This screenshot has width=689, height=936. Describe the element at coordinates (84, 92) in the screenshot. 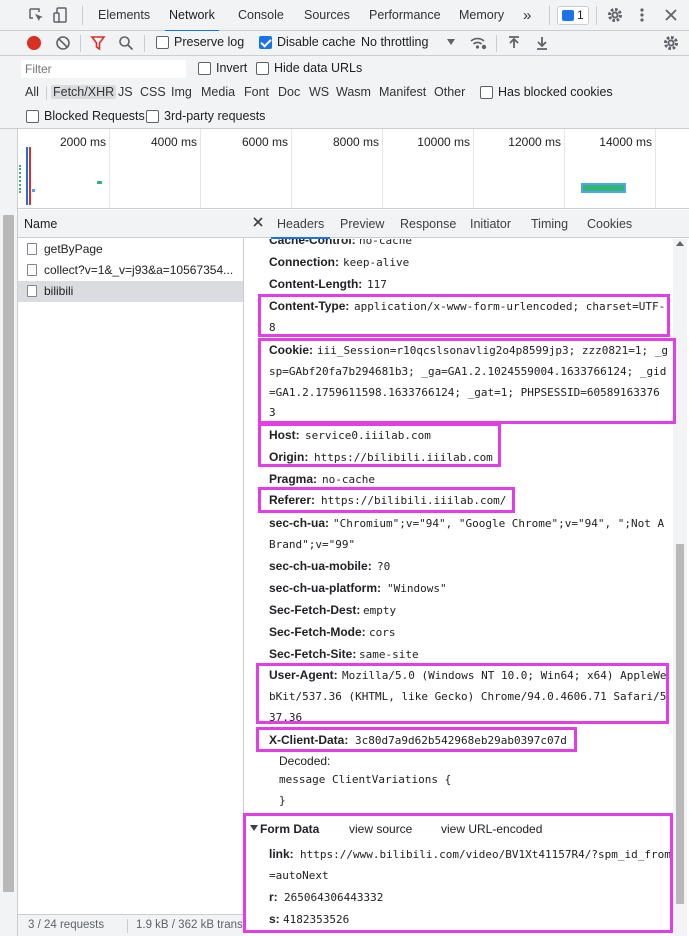

I see `filter-type-fetch-xhr: Fetch/XHR` at that location.